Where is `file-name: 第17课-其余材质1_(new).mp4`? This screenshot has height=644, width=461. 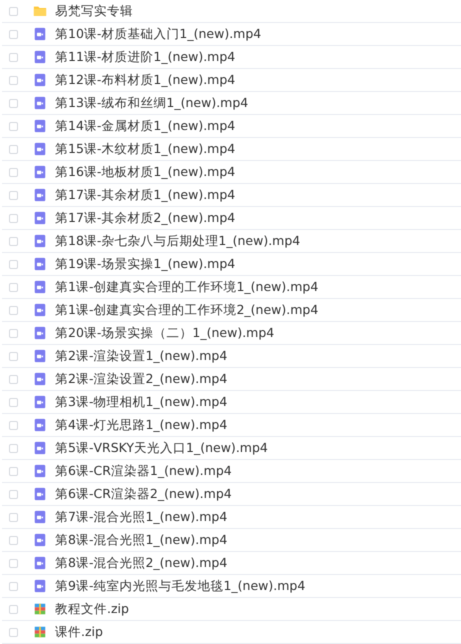
file-name: 第17课-其余材质1_(new).mp4 is located at coordinates (145, 195).